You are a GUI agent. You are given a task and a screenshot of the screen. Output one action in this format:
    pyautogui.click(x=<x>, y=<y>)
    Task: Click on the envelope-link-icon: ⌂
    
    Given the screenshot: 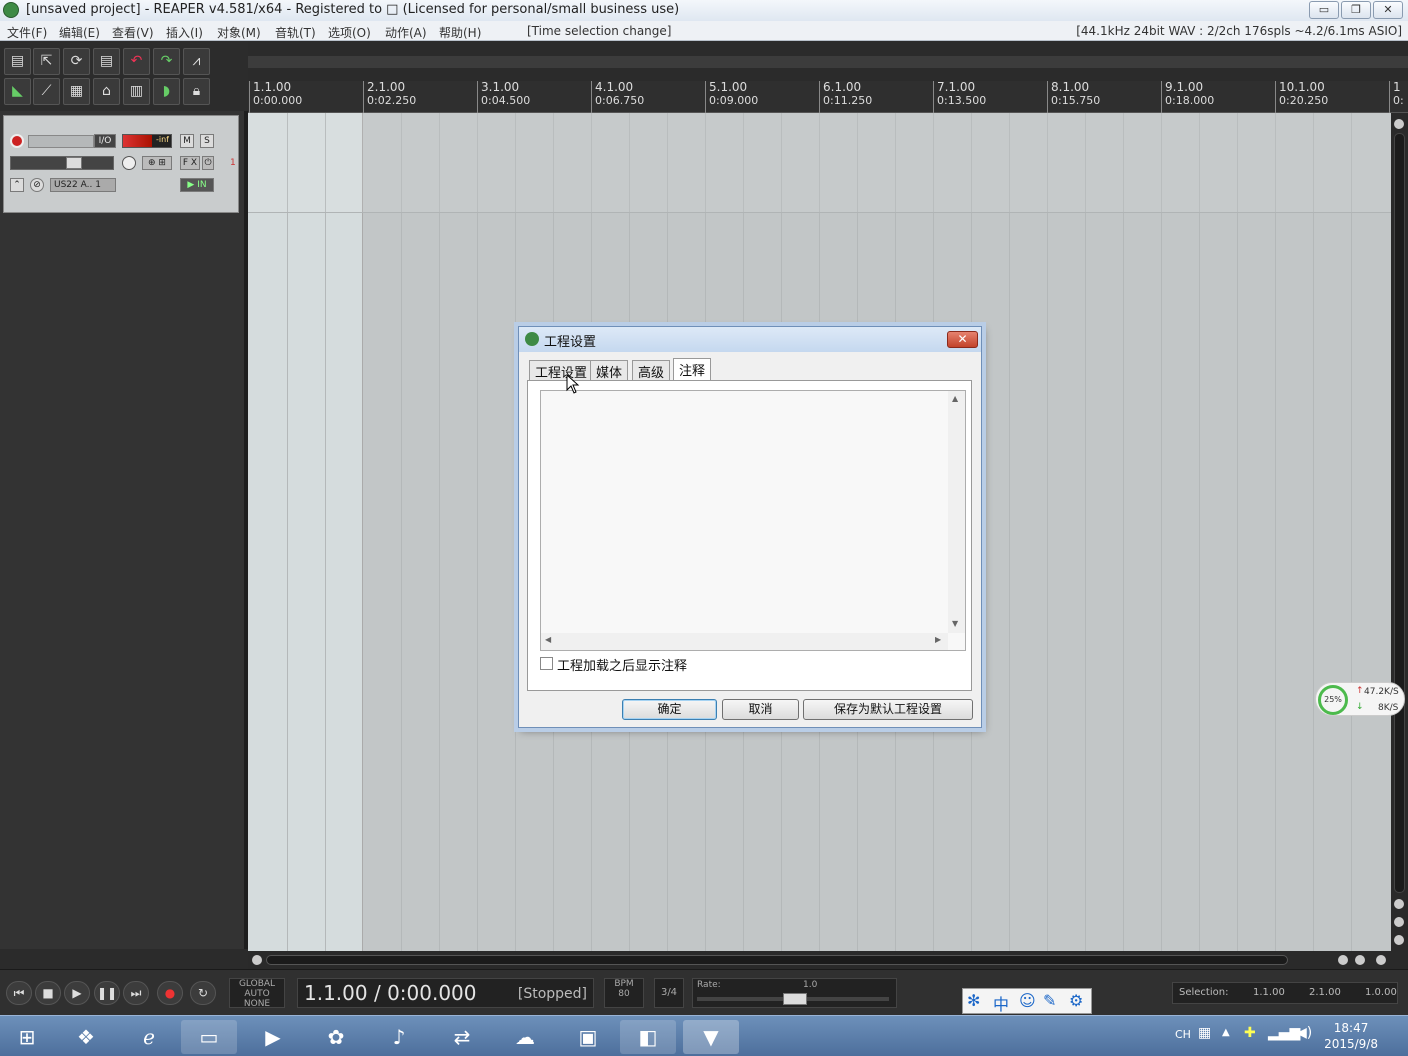 What is the action you would take?
    pyautogui.click(x=106, y=91)
    